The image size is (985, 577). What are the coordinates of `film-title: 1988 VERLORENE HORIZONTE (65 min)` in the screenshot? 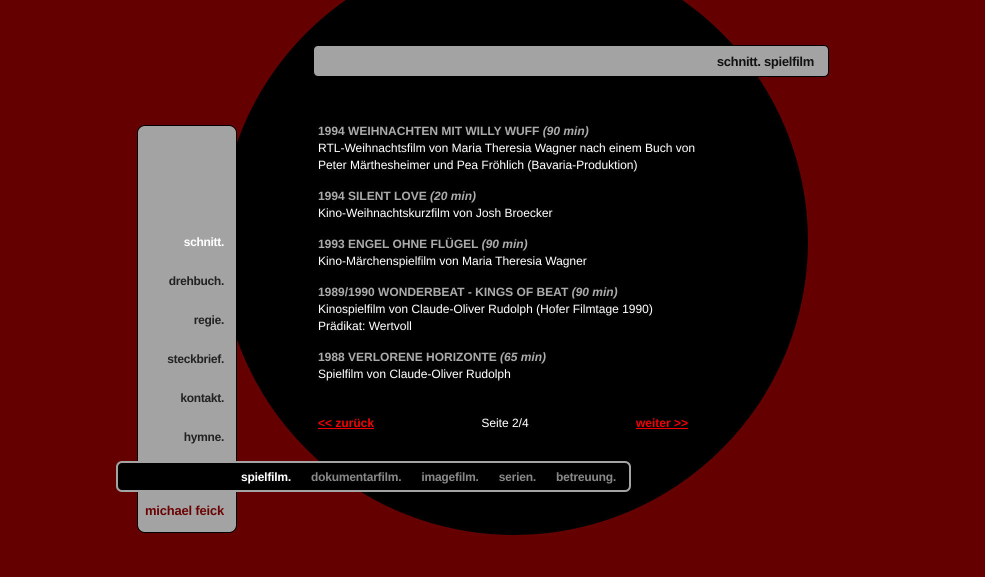 It's located at (433, 357).